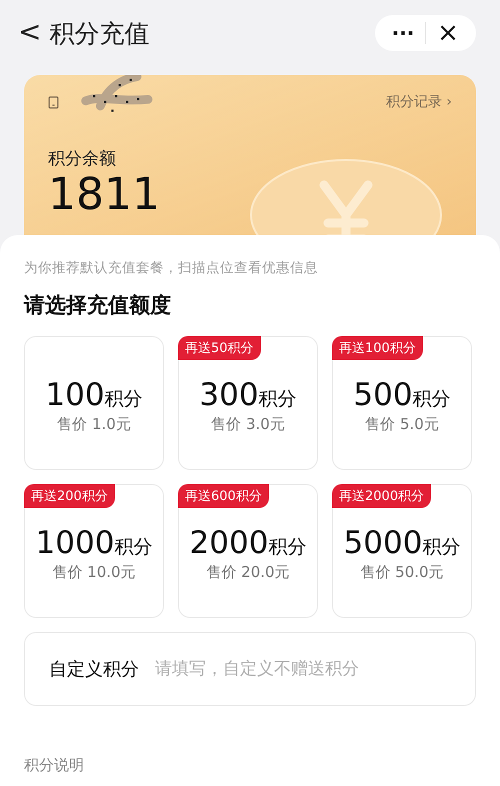  I want to click on records-link: 积分记录 ›, so click(419, 102).